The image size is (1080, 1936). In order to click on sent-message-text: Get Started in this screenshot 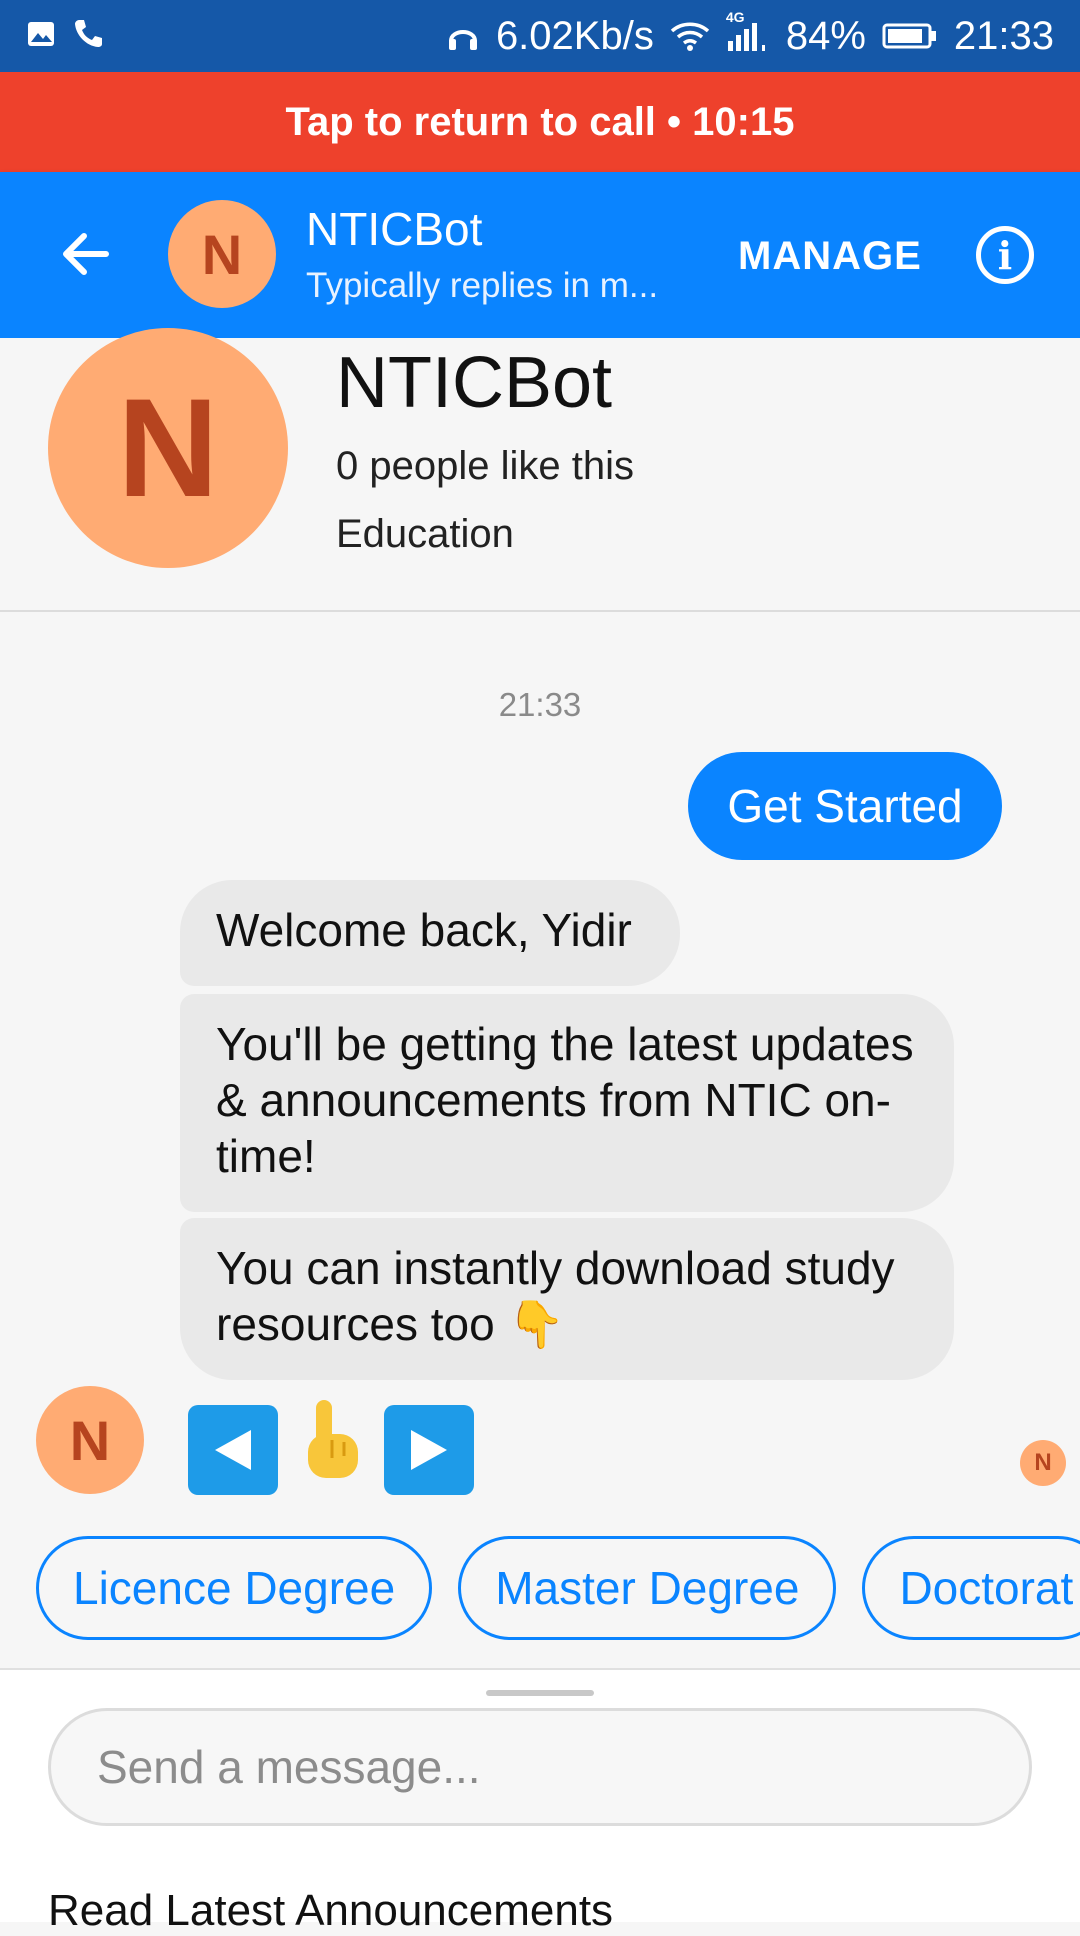, I will do `click(845, 806)`.